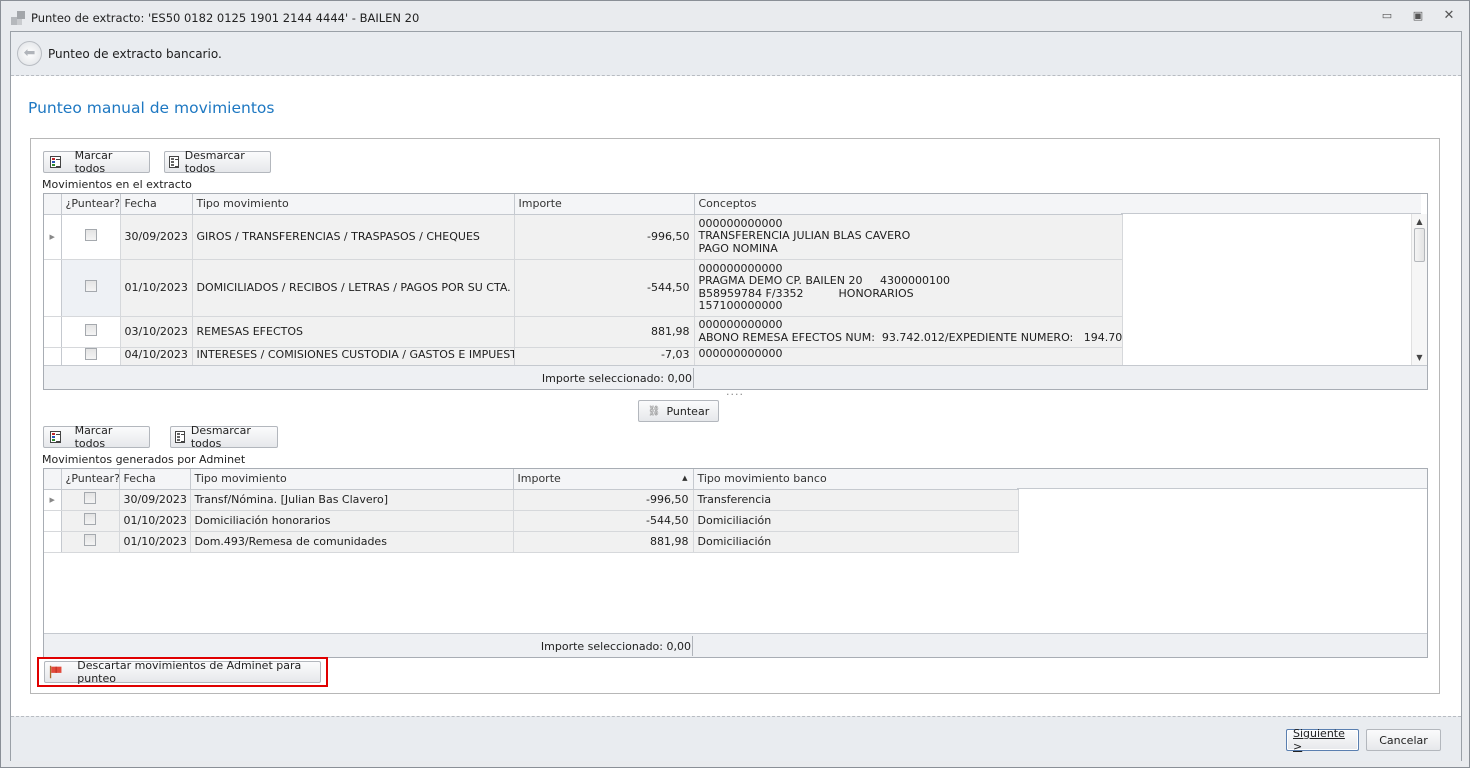  I want to click on adminet-grid-footer: Importe seleccionado: 0,00, so click(735, 645).